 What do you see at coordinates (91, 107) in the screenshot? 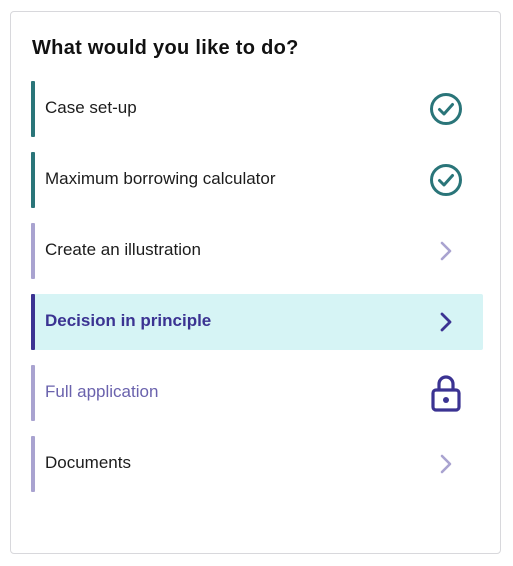
I see `task-label: Case set-up` at bounding box center [91, 107].